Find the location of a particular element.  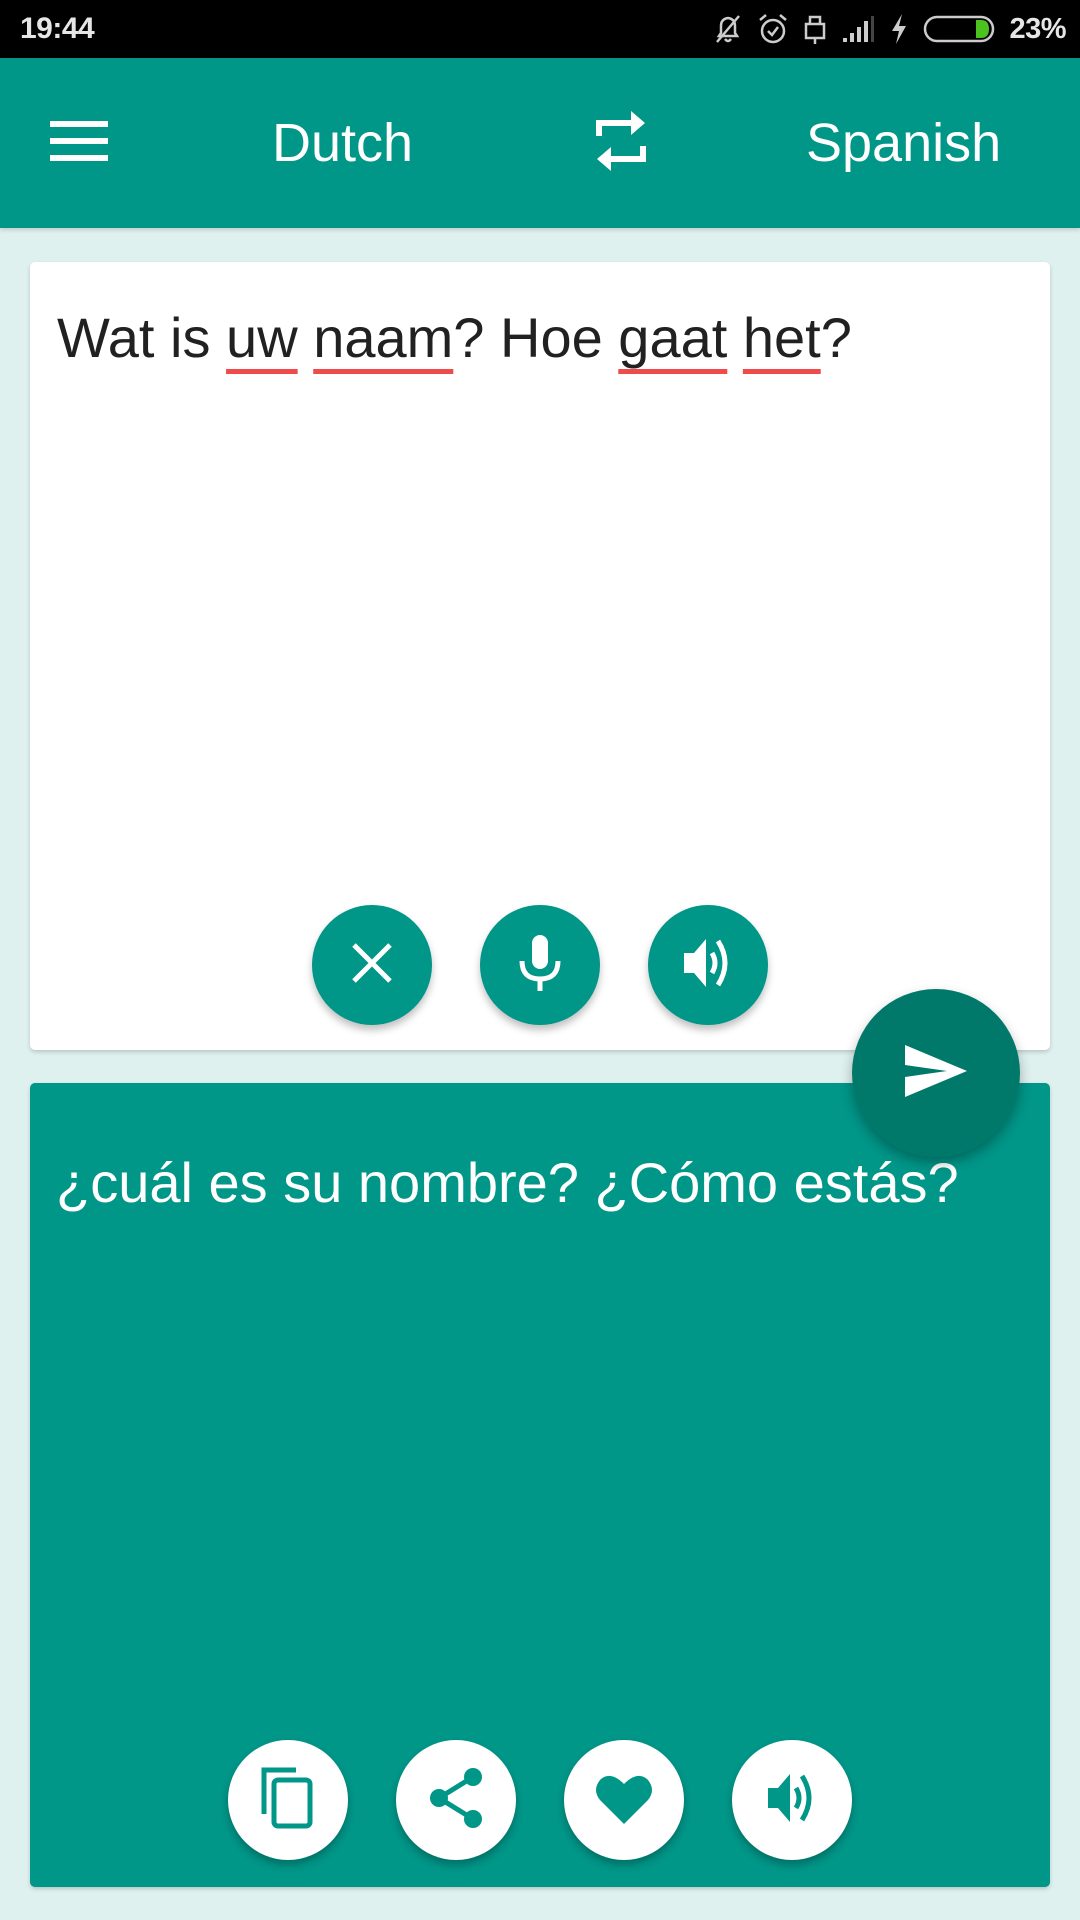

alarm-icon is located at coordinates (773, 29).